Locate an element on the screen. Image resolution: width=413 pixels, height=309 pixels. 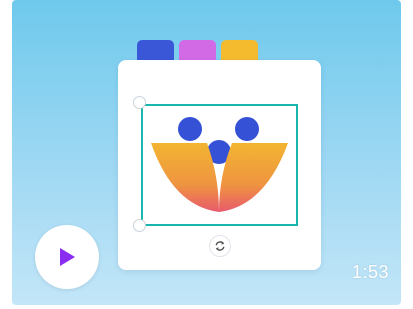
video-duration: 1:53 is located at coordinates (370, 272).